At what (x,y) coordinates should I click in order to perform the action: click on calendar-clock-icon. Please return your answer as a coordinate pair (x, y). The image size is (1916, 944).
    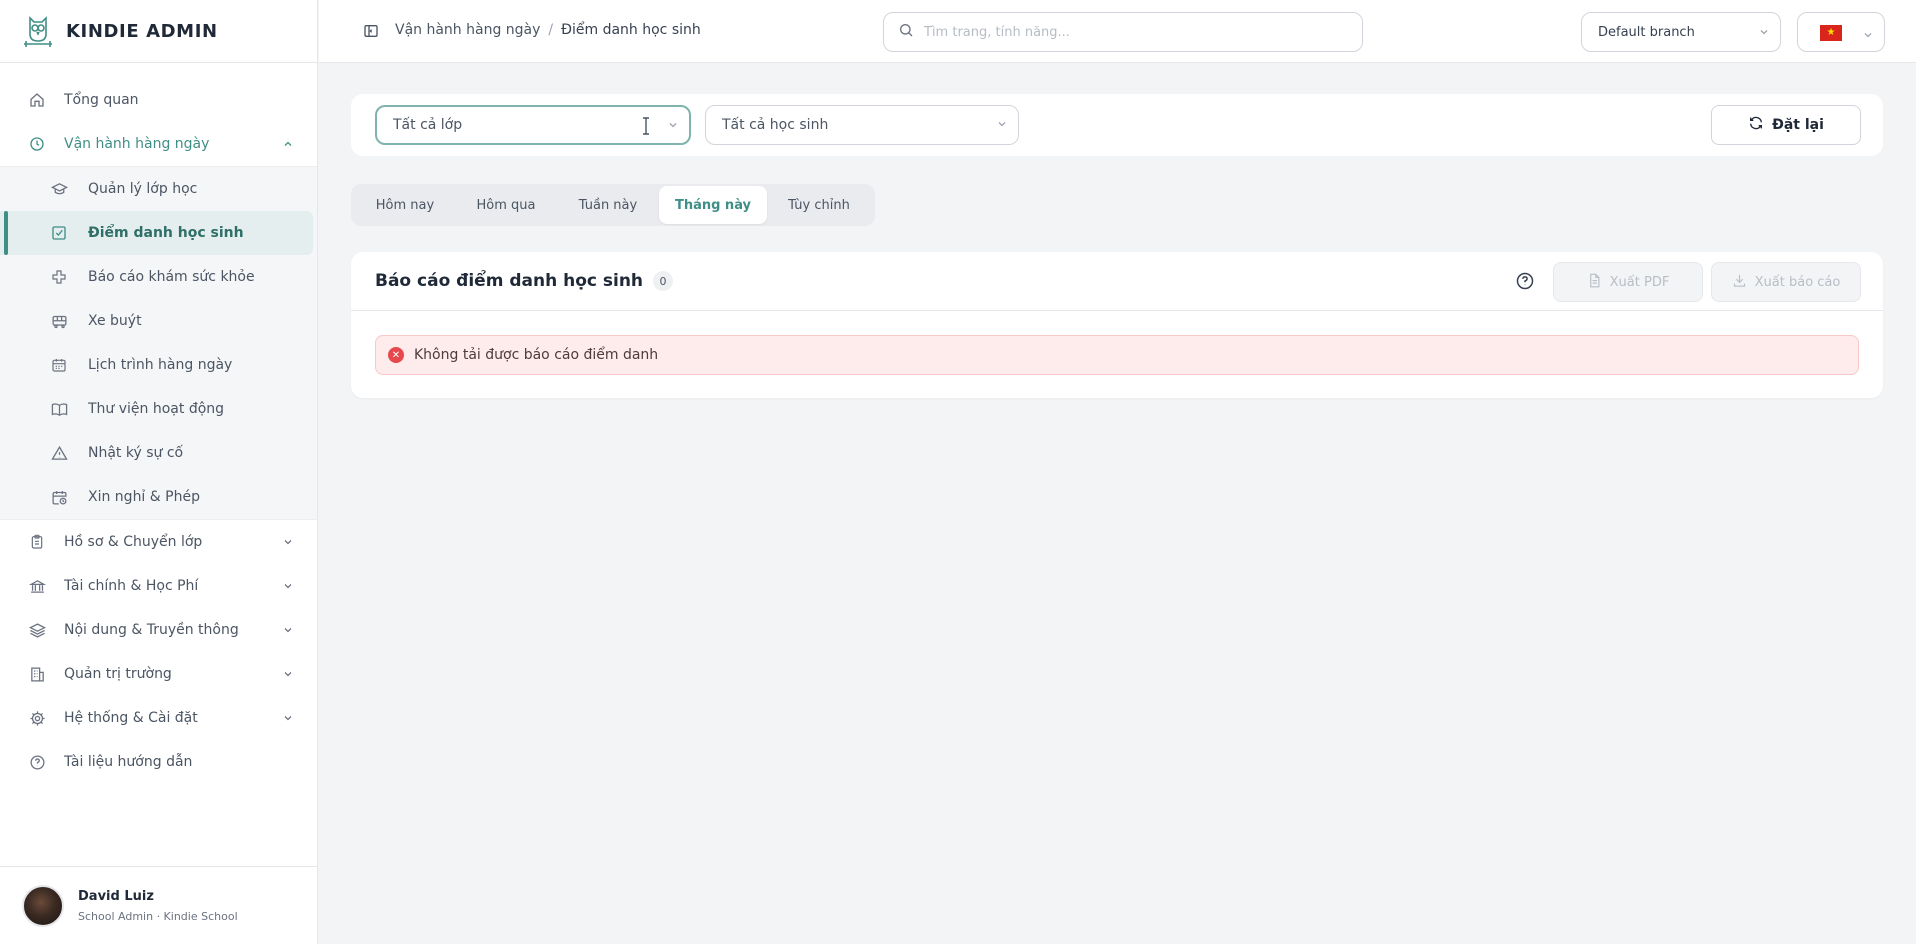
    Looking at the image, I should click on (59, 497).